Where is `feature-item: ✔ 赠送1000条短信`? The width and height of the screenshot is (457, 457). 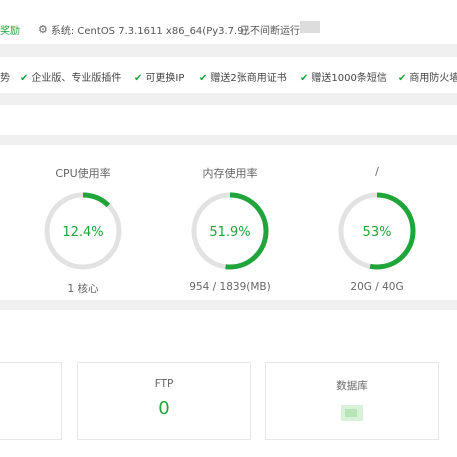
feature-item: ✔ 赠送1000条短信 is located at coordinates (343, 78).